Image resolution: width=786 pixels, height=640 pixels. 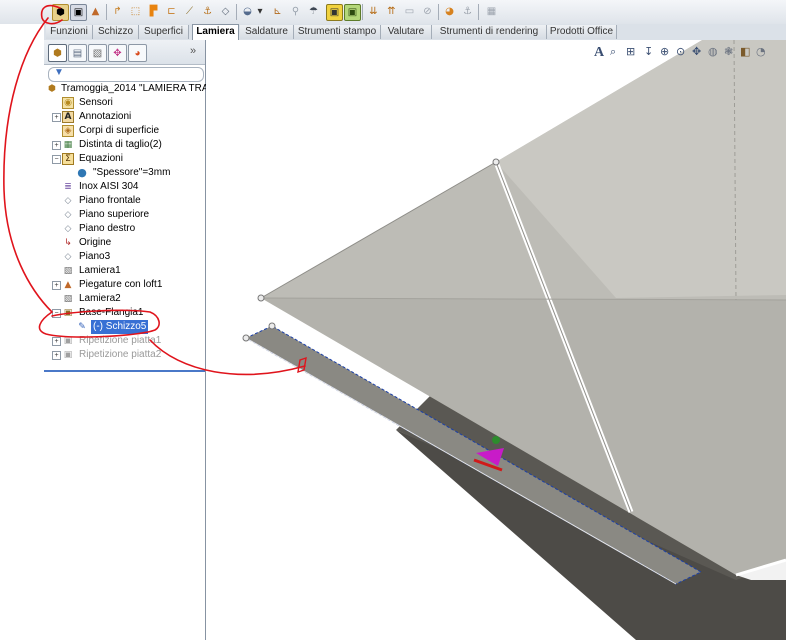 I want to click on sketched-bend-icon: ⟋, so click(x=189, y=11).